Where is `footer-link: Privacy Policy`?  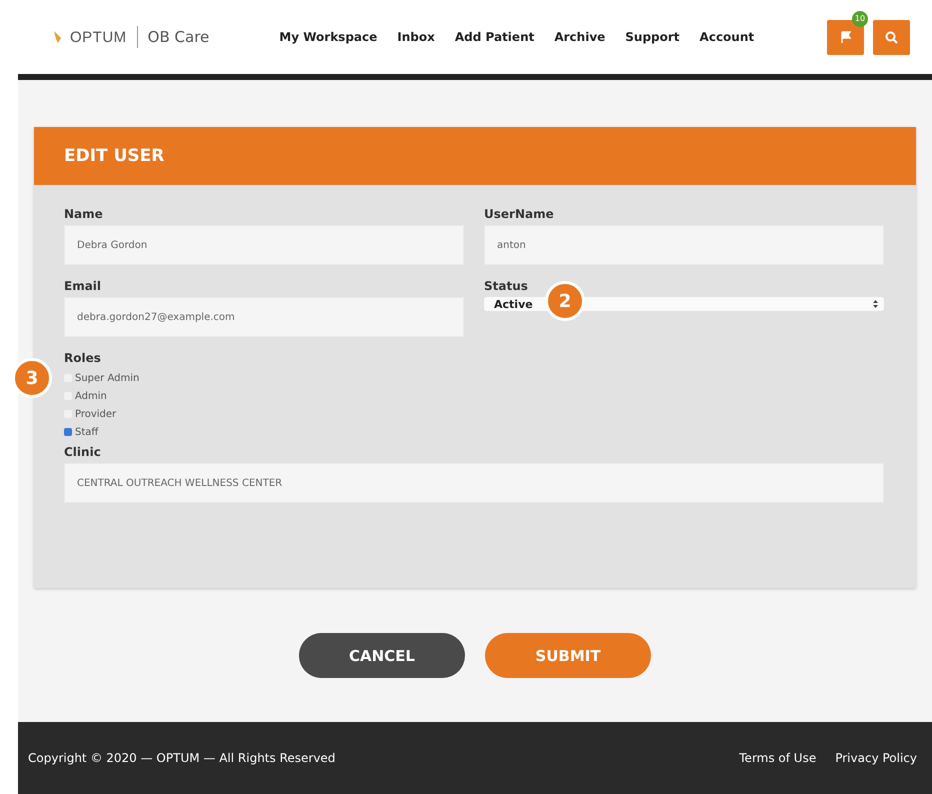 footer-link: Privacy Policy is located at coordinates (876, 758).